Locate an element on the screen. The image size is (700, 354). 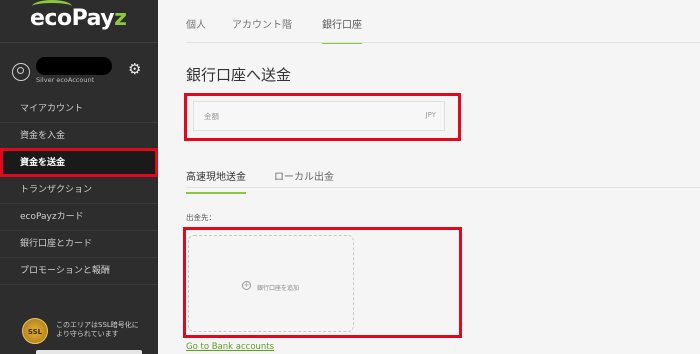
sidebar-item-transactions: トランザクション is located at coordinates (79, 190).